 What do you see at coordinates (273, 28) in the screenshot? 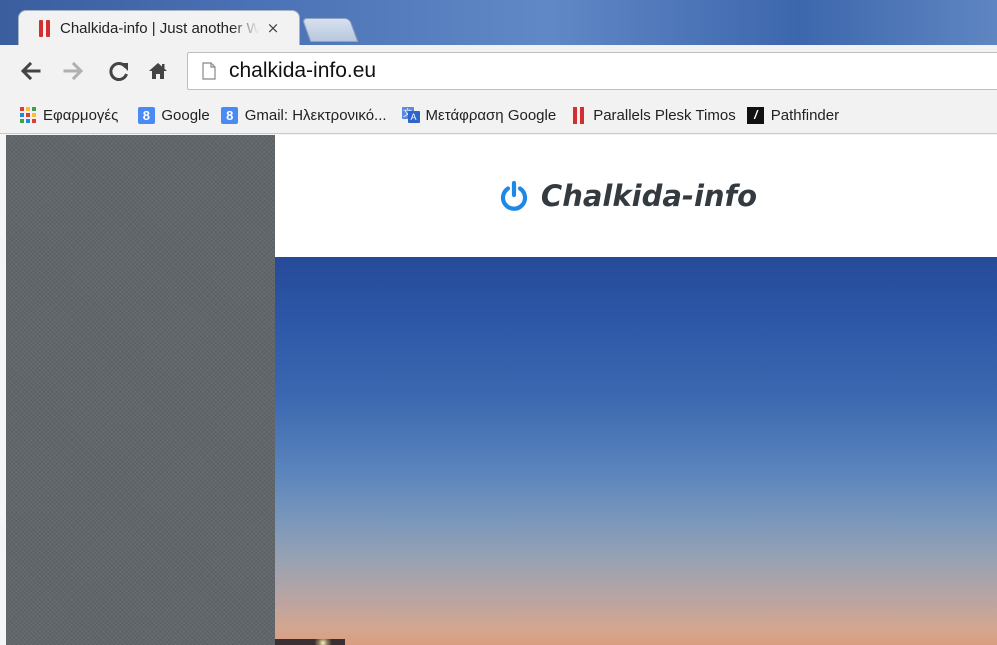
I see `close-icon: ×` at bounding box center [273, 28].